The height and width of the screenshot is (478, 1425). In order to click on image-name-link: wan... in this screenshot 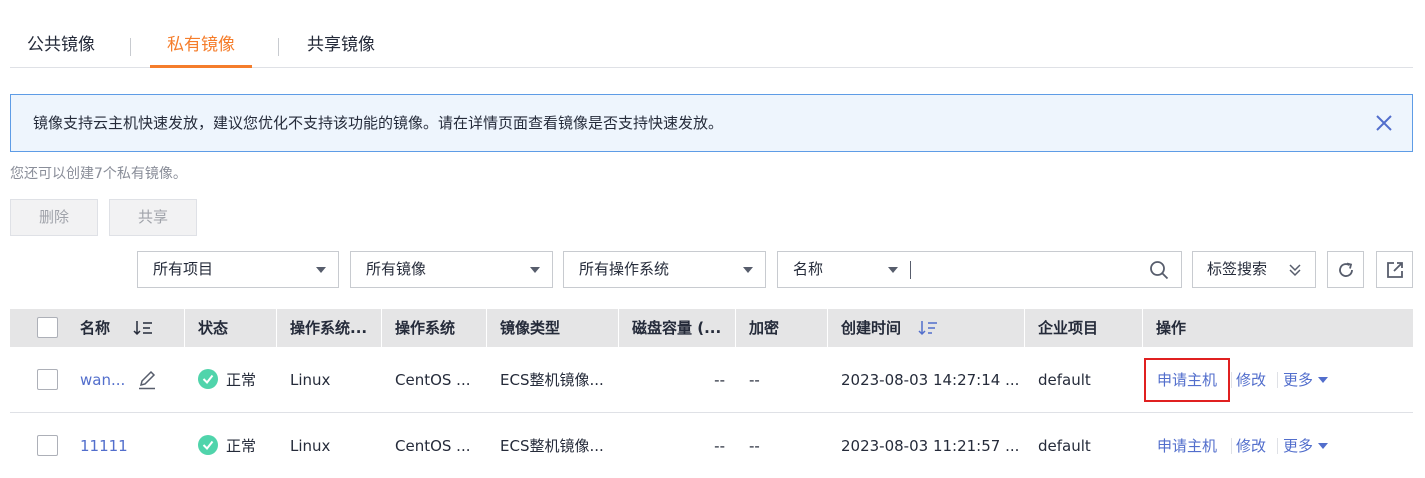, I will do `click(101, 380)`.